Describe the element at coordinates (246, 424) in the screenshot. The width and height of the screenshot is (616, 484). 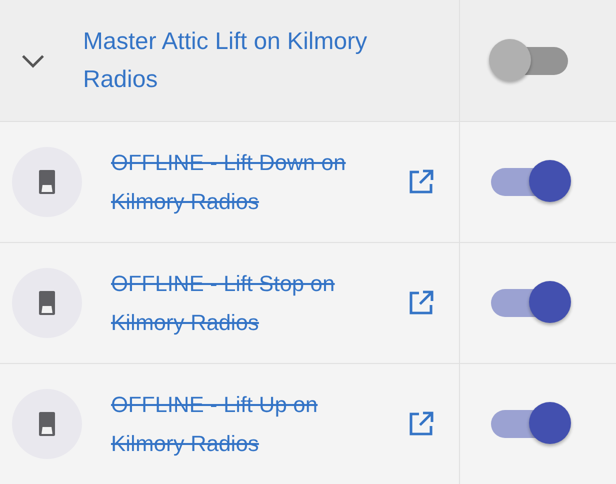
I see `device-link: OFFLINE - Lift Up on Kilmory Radios` at that location.